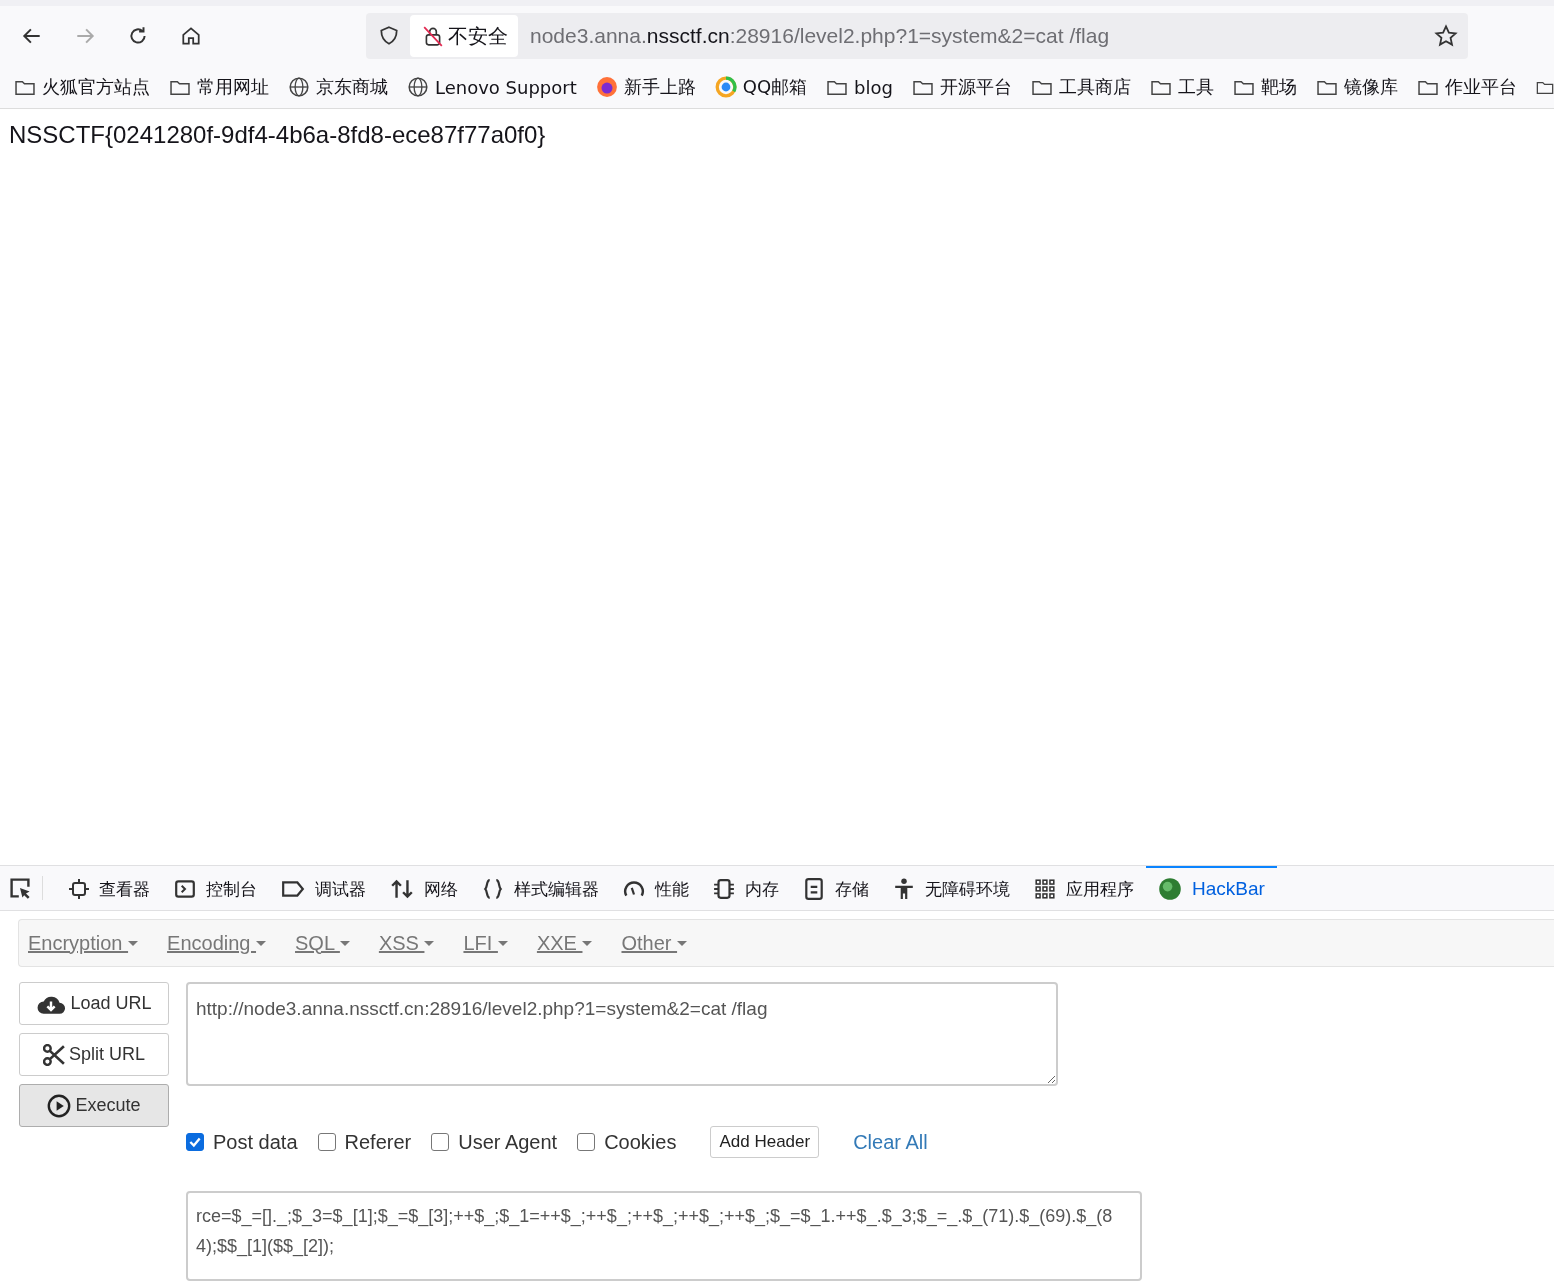 The image size is (1554, 1287). What do you see at coordinates (493, 889) in the screenshot?
I see `braces-icon` at bounding box center [493, 889].